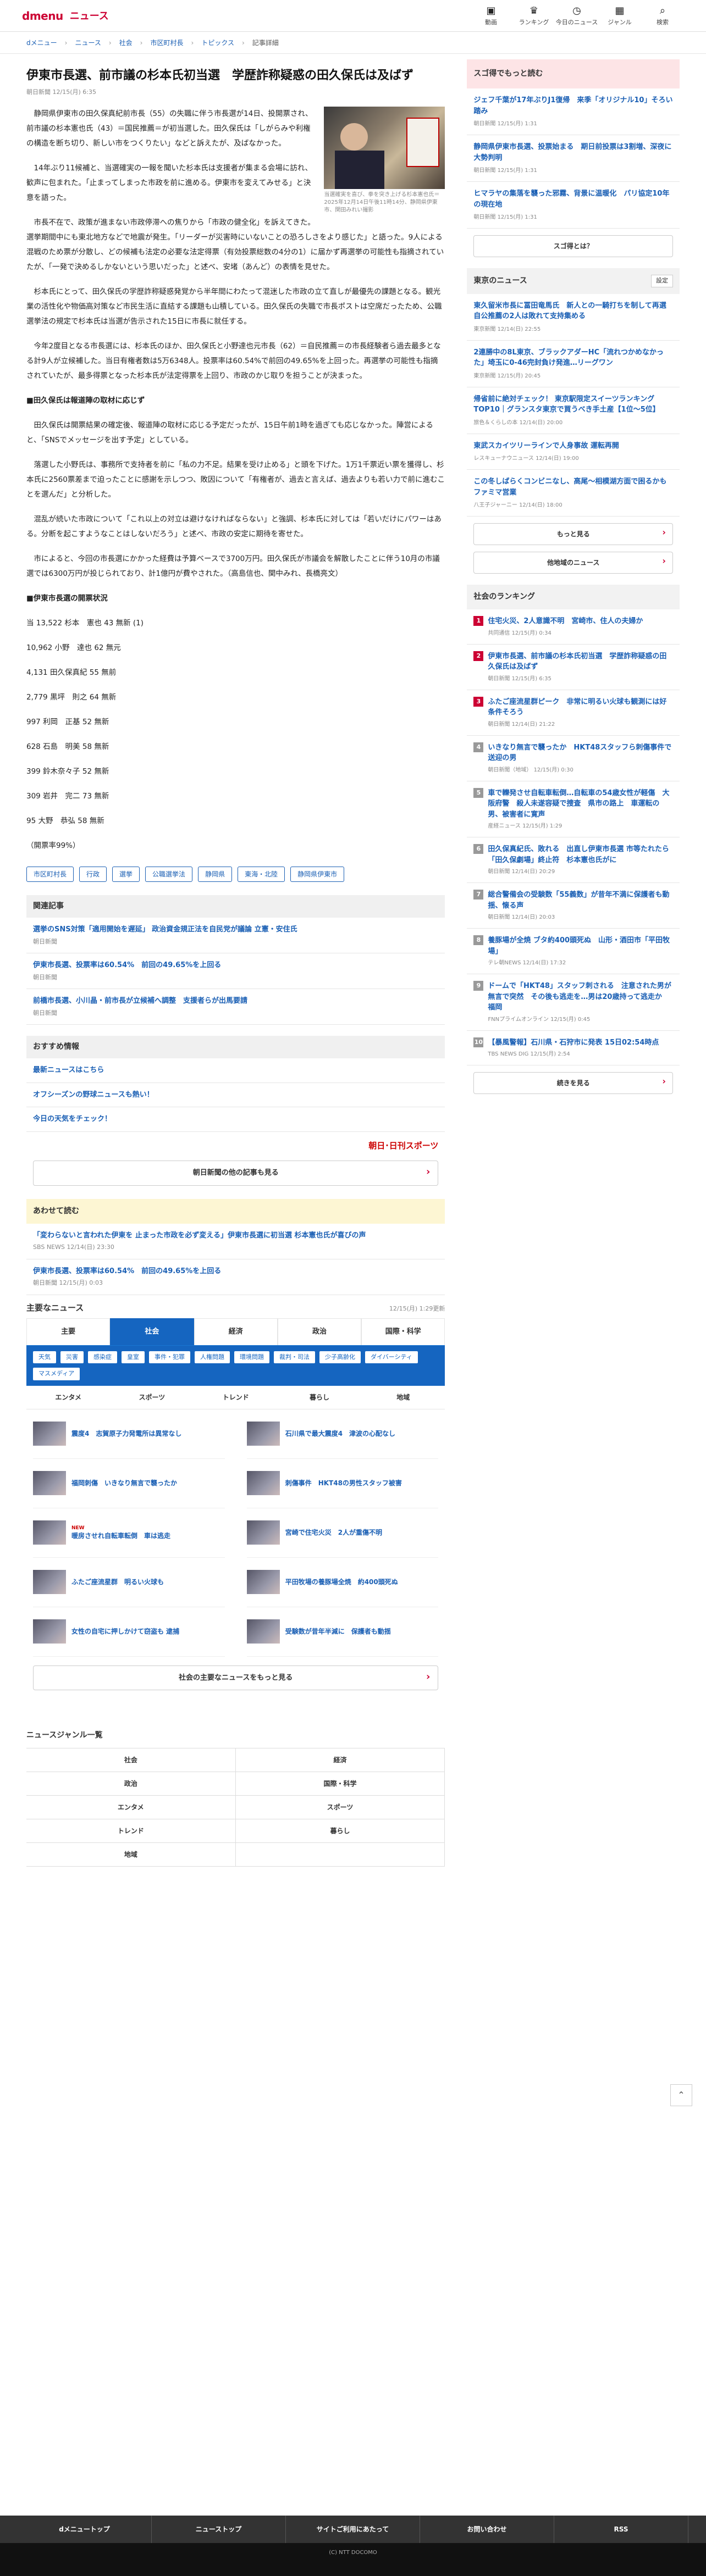 This screenshot has width=706, height=2576. Describe the element at coordinates (131, 1831) in the screenshot. I see `genre-link: トレンド` at that location.